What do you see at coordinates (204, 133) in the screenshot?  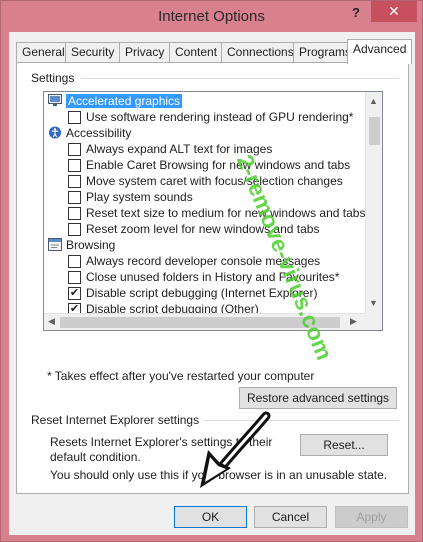 I see `list-item: Accessibility` at bounding box center [204, 133].